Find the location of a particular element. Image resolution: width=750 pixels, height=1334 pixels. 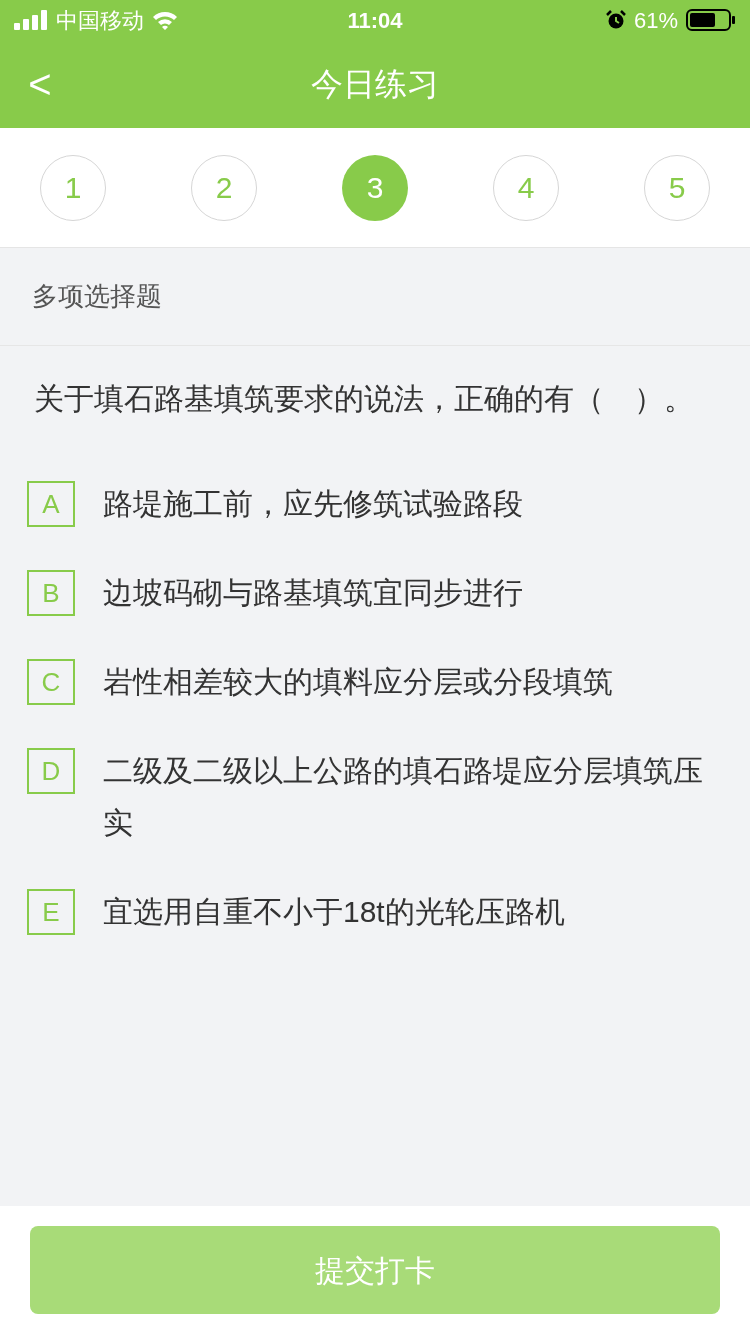

signal-icon is located at coordinates (31, 20).